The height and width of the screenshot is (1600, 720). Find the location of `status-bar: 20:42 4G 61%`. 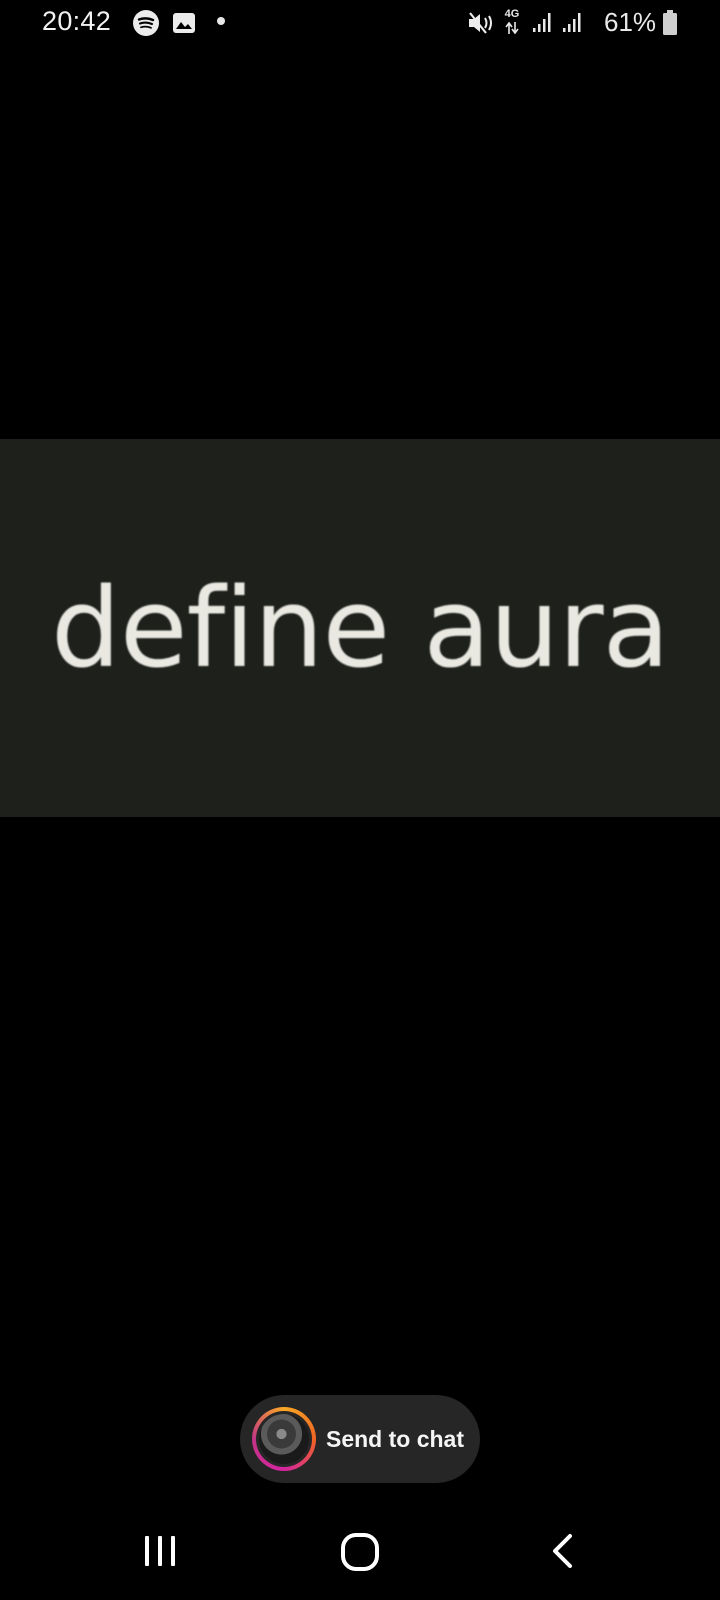

status-bar: 20:42 4G 61% is located at coordinates (360, 24).